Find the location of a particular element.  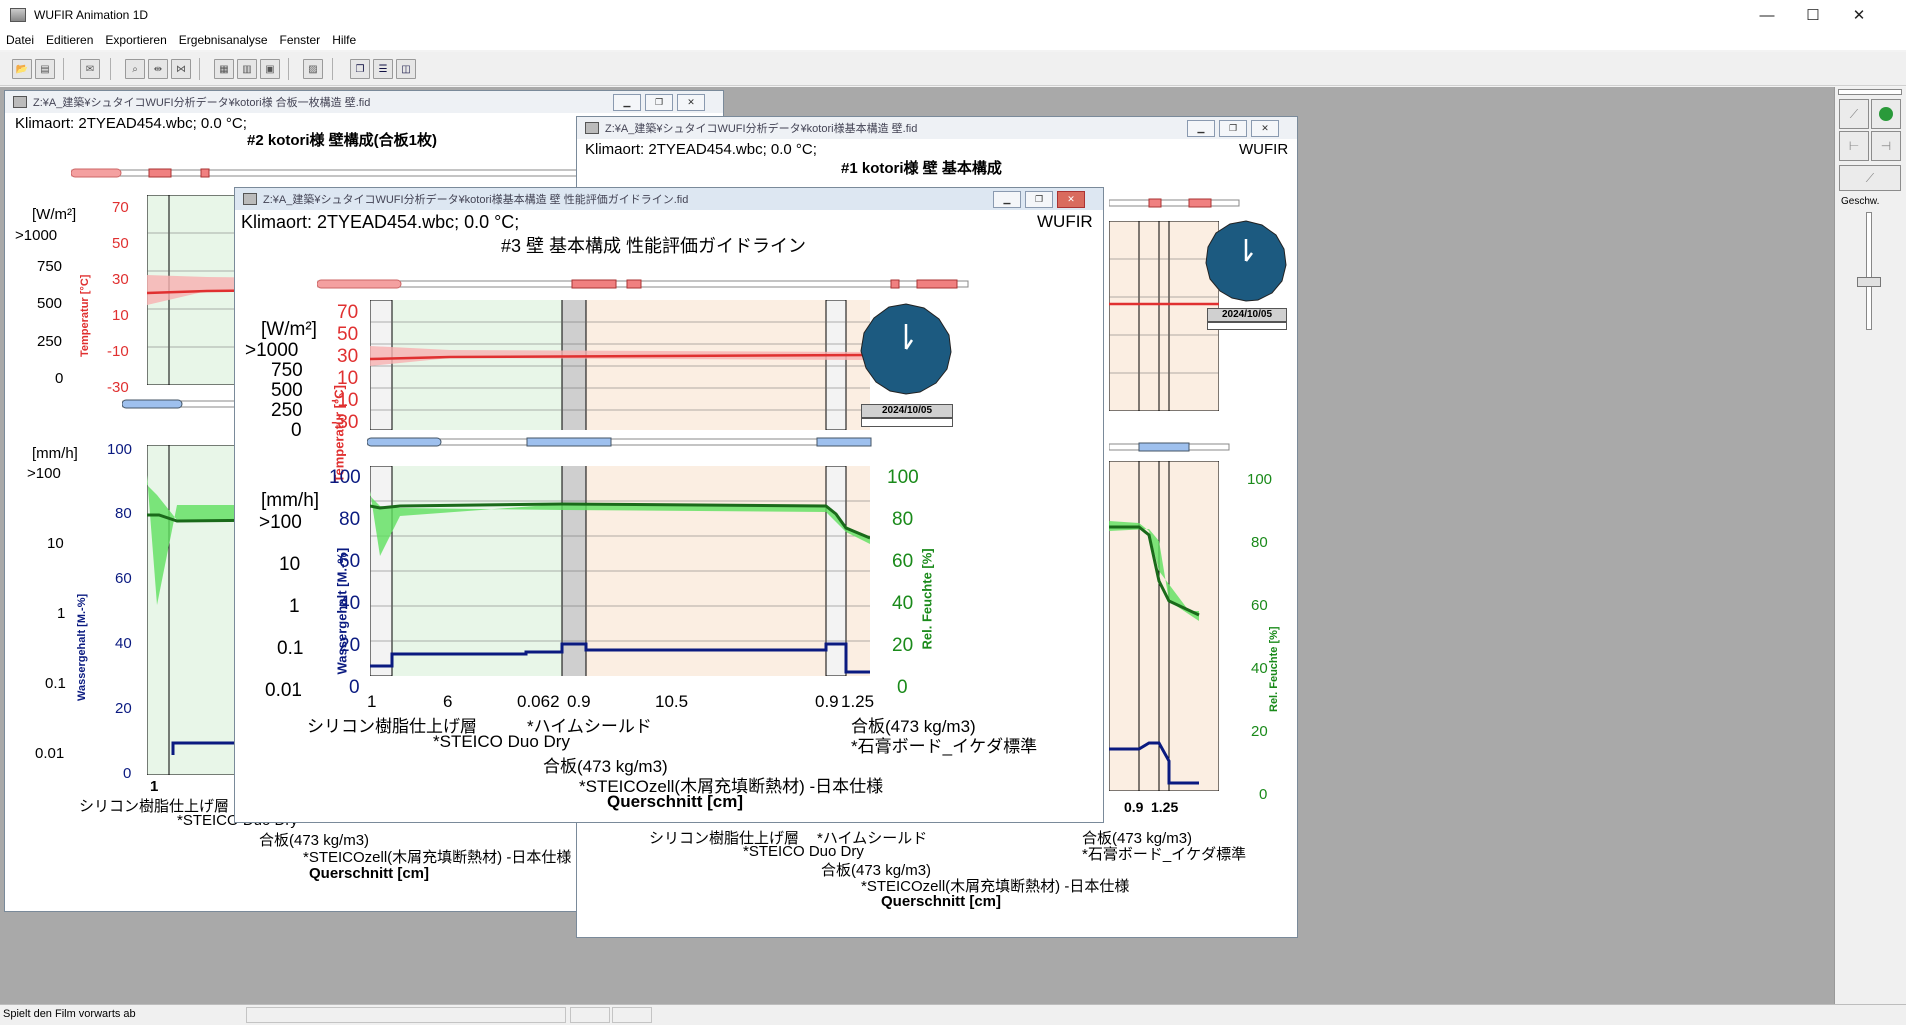

tile-horizontal-icon: ☰ is located at coordinates (383, 69).